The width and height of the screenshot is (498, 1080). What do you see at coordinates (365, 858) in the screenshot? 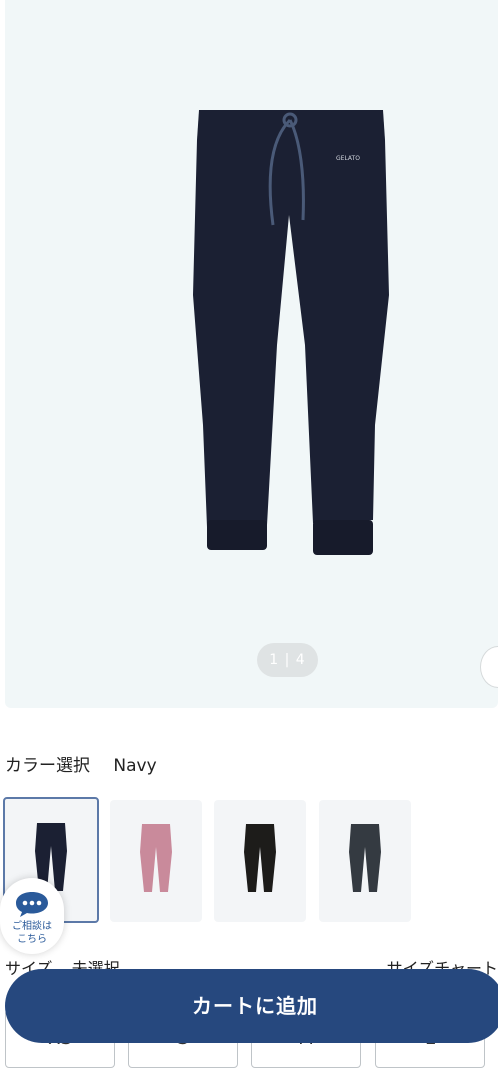
I see `swatch-charcoal-image` at bounding box center [365, 858].